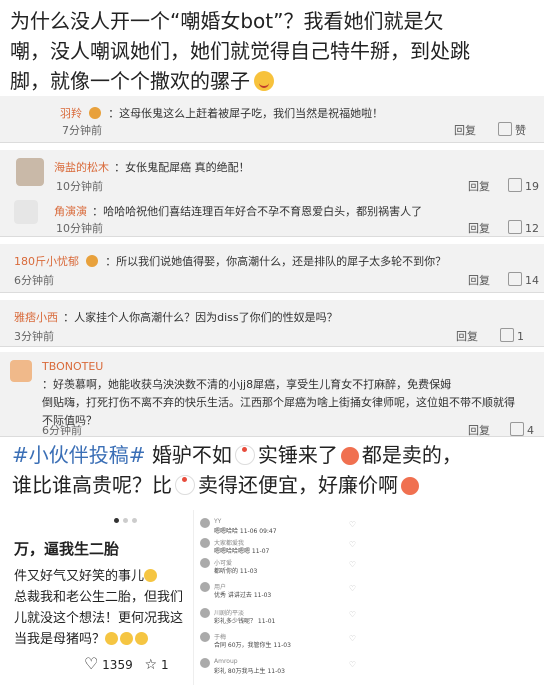 The width and height of the screenshot is (544, 687). Describe the element at coordinates (71, 113) in the screenshot. I see `comment-author: 羽羚` at that location.